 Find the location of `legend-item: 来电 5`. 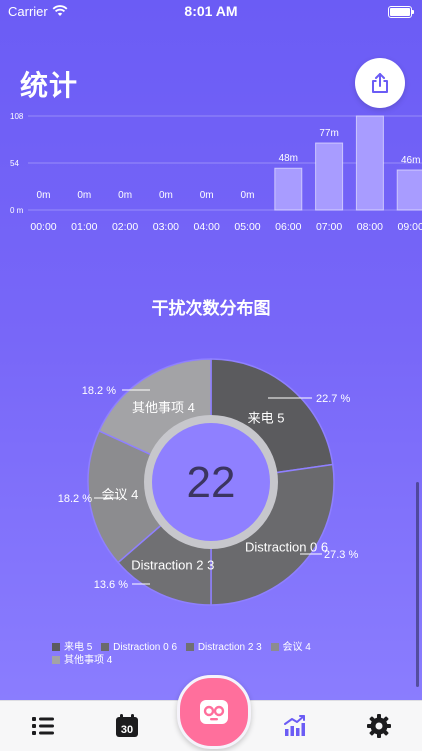

legend-item: 来电 5 is located at coordinates (72, 647).